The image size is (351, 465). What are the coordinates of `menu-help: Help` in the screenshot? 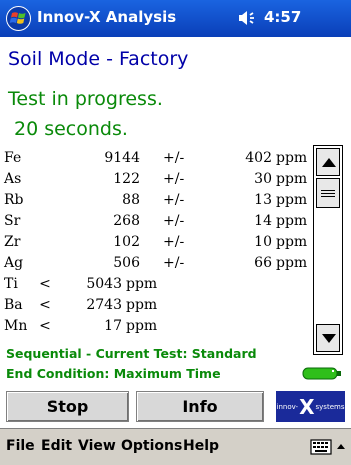 It's located at (201, 446).